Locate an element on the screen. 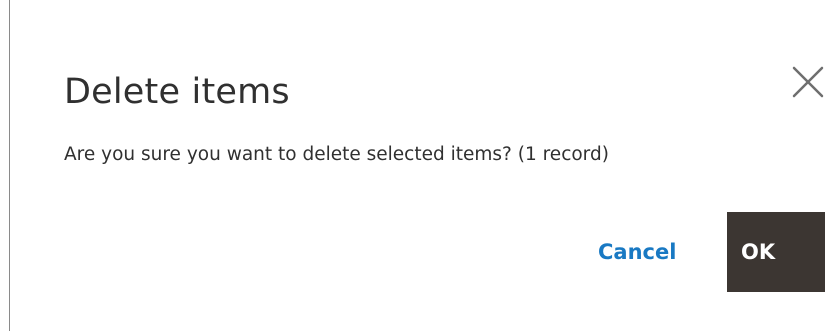  close-button is located at coordinates (806, 82).